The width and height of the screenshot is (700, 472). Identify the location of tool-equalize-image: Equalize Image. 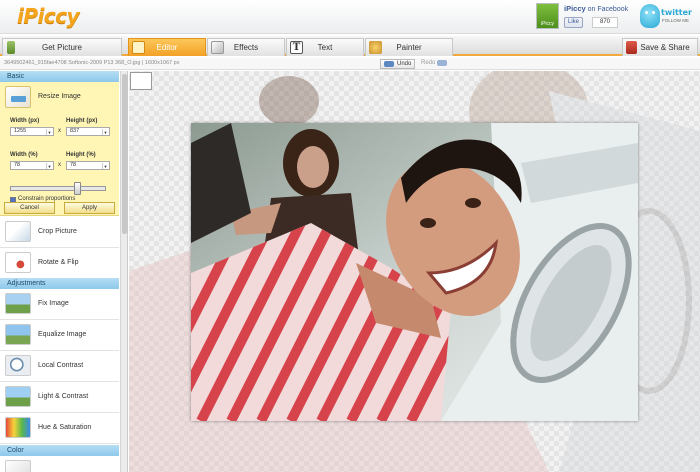
(59, 335).